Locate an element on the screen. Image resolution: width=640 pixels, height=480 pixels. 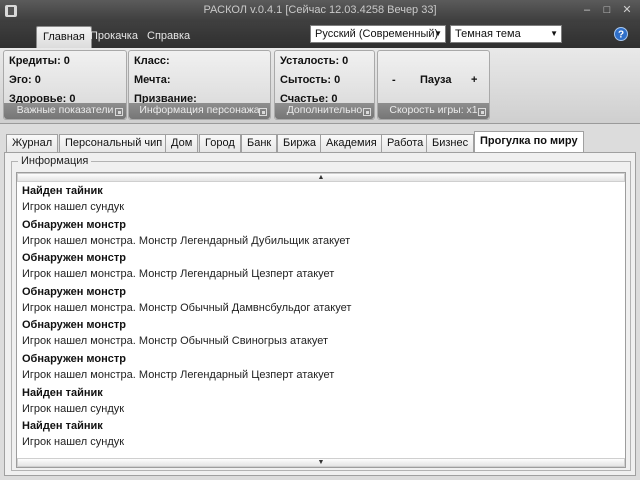
ribbon-tab-help: Справка is located at coordinates (168, 37).